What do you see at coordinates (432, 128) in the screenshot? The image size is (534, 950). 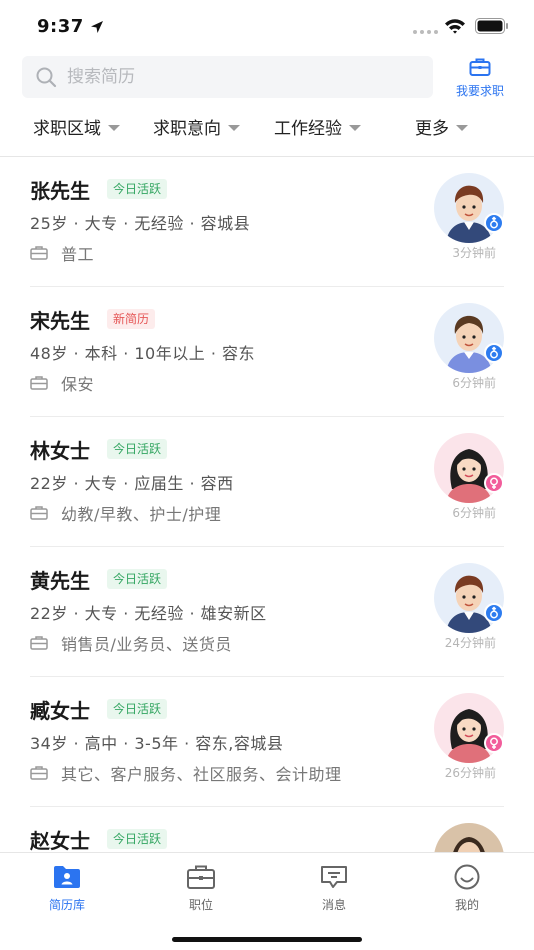 I see `filter-label: 更多` at bounding box center [432, 128].